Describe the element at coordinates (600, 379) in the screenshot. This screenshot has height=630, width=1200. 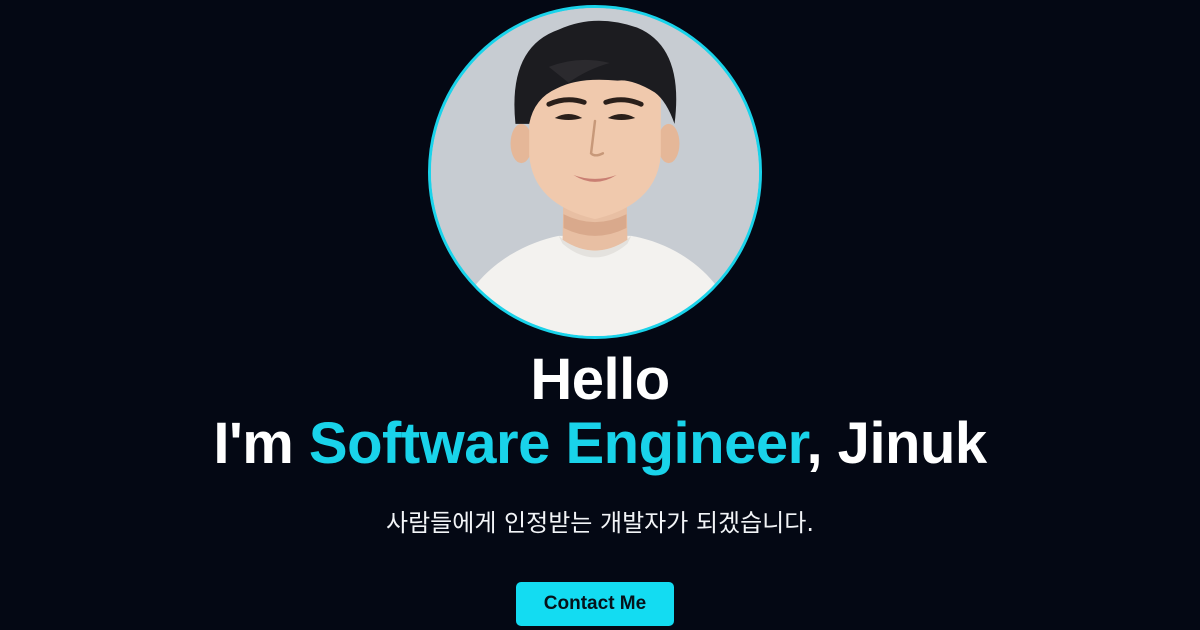
I see `greeting-text: Hello` at that location.